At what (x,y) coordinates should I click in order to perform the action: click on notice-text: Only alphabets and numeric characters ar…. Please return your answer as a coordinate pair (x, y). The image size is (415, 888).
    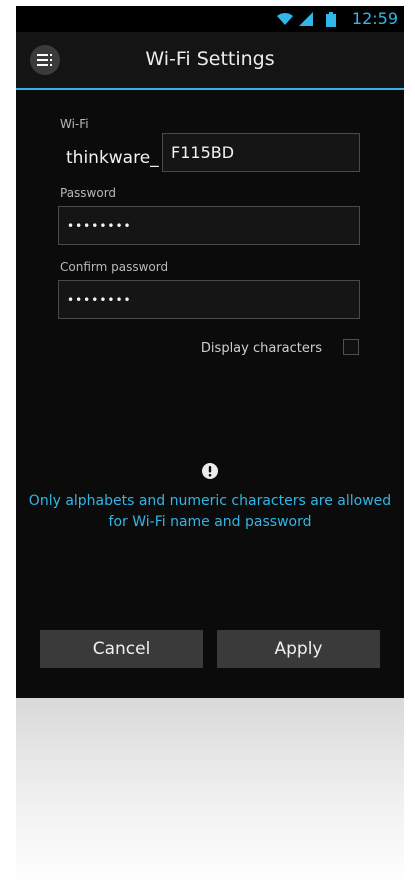
    Looking at the image, I should click on (210, 512).